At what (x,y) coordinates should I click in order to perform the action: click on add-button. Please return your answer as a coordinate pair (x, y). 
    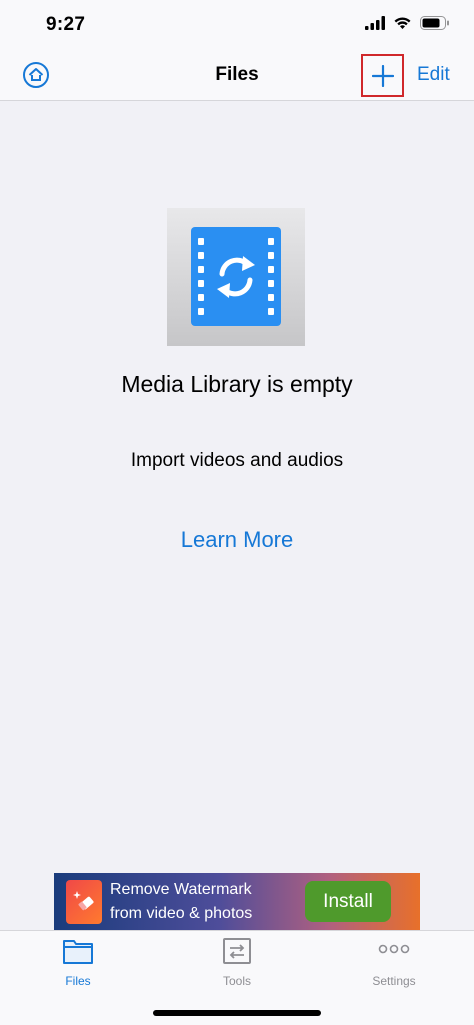
    Looking at the image, I should click on (382, 75).